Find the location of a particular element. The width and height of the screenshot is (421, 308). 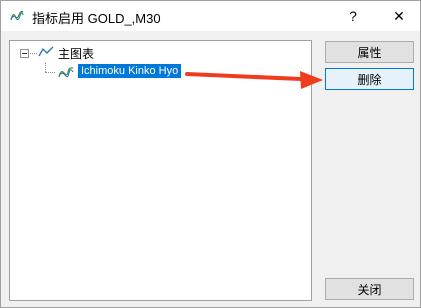

properties-button: 属性 is located at coordinates (369, 52).